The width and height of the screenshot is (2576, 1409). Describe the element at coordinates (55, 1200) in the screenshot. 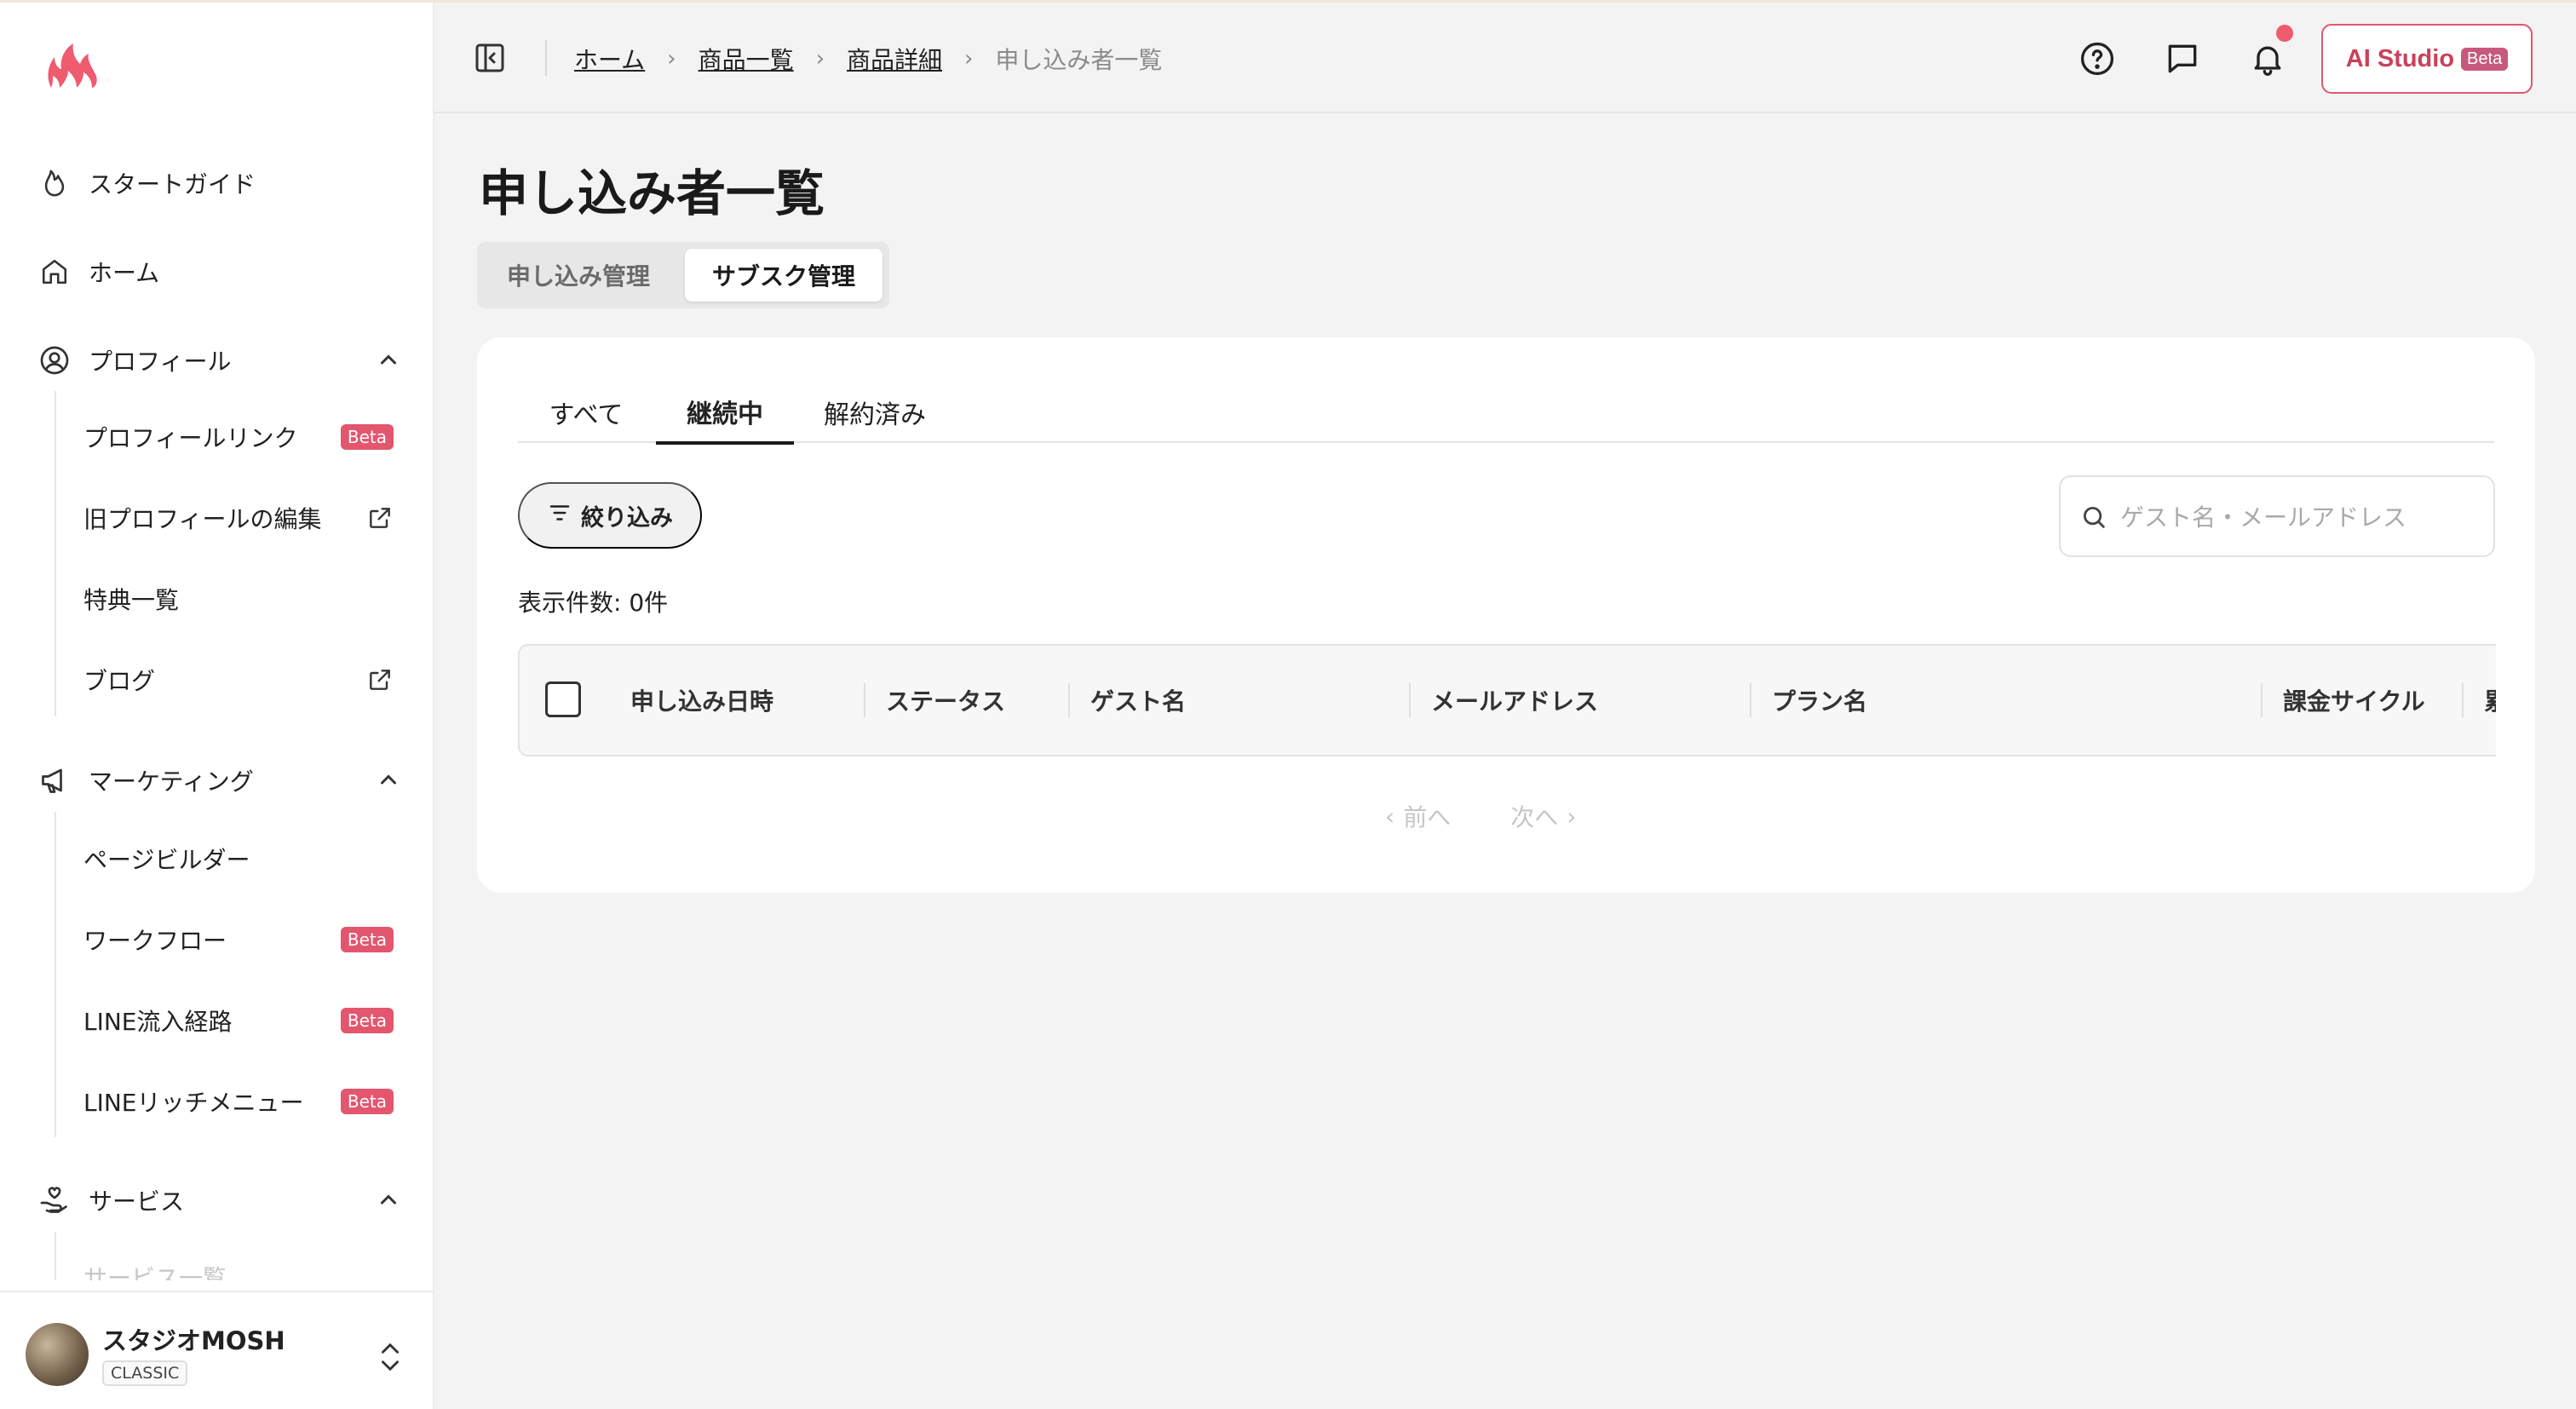

I see `hand-heart-icon` at that location.